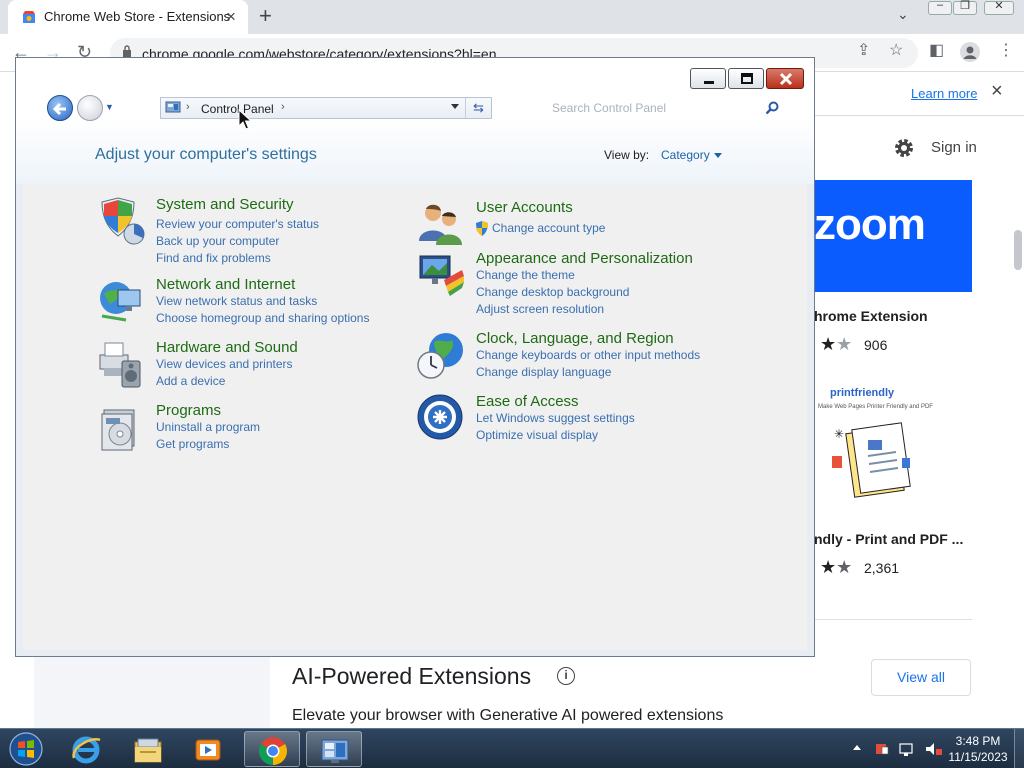 Image resolution: width=1024 pixels, height=768 pixels. What do you see at coordinates (120, 302) in the screenshot?
I see `network-globe-icon` at bounding box center [120, 302].